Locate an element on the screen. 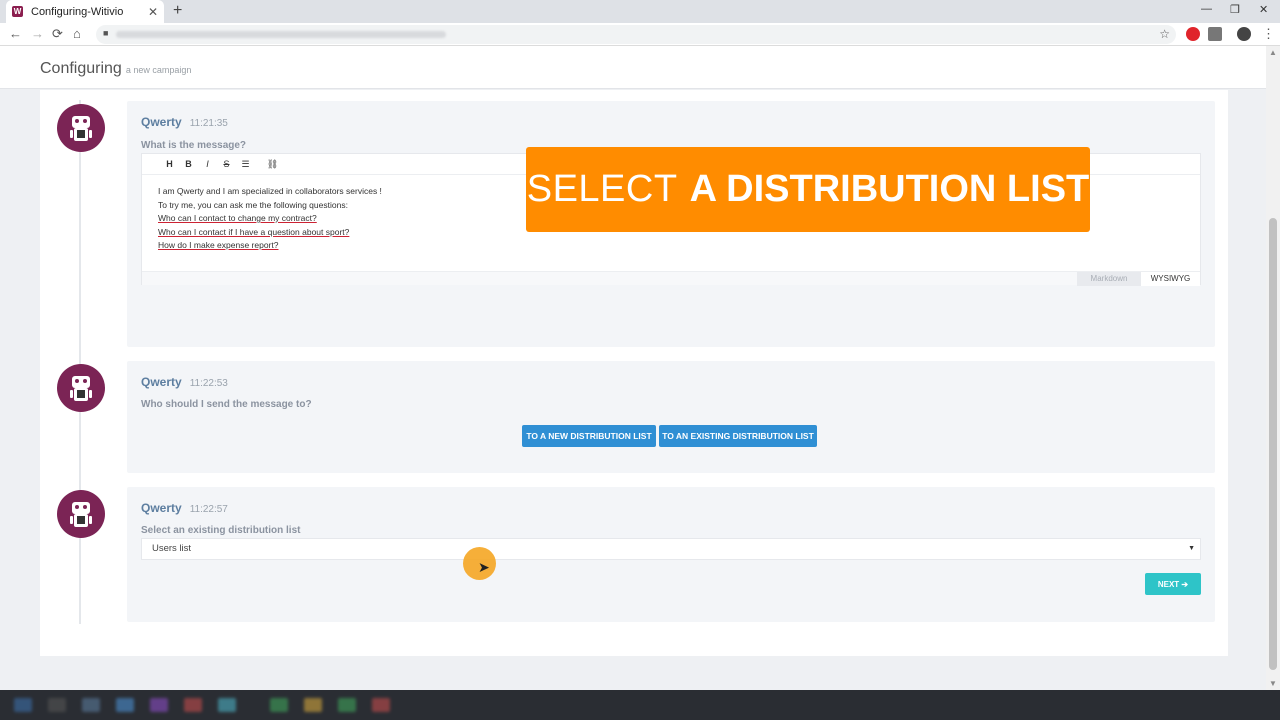 The width and height of the screenshot is (1280, 720). bold-button: B is located at coordinates (188, 164).